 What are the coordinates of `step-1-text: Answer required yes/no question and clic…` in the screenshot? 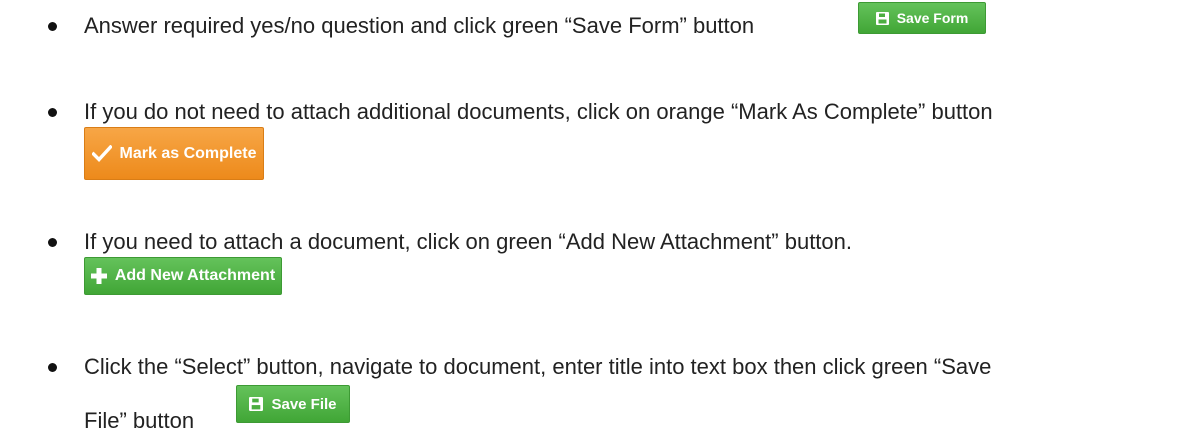 It's located at (419, 25).